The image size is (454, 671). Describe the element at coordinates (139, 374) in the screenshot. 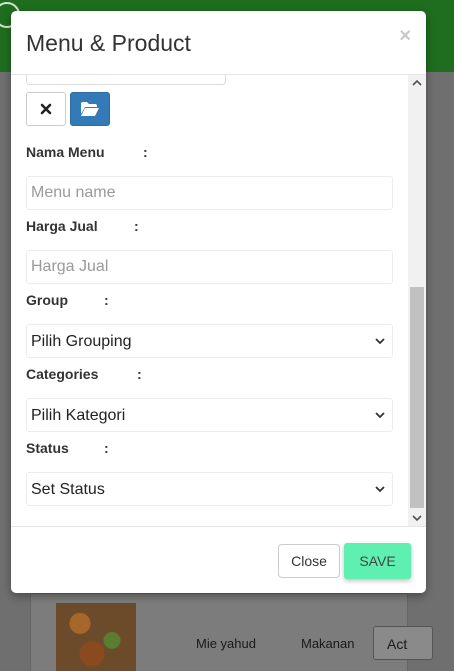

I see `categories-colon: :` at that location.